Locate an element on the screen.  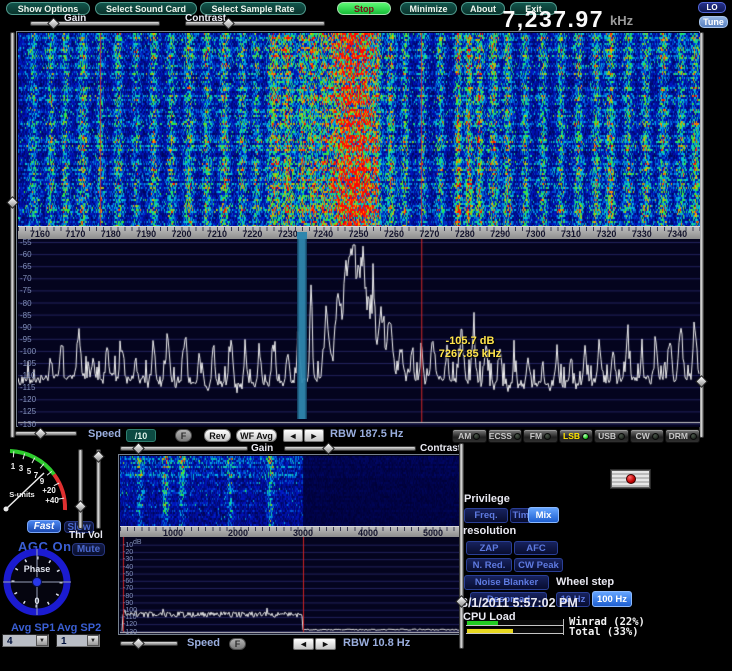
privilege-freq-button: Freq. is located at coordinates (486, 515).